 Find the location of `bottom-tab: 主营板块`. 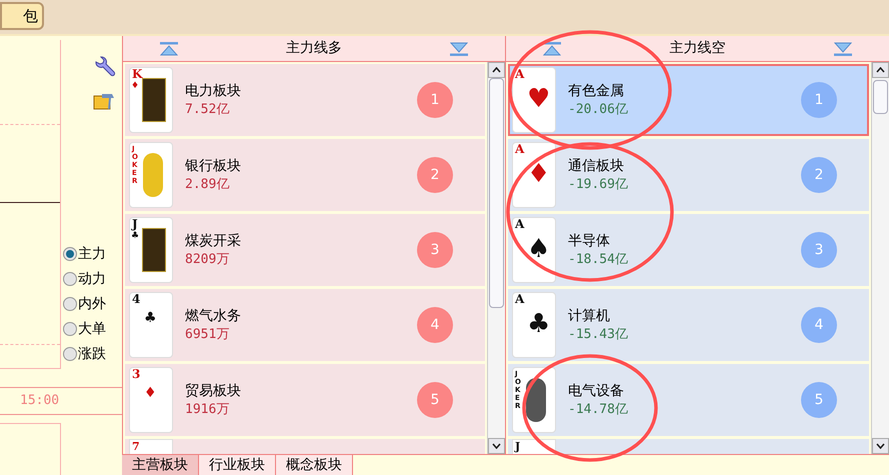

bottom-tab: 主营板块 is located at coordinates (160, 465).